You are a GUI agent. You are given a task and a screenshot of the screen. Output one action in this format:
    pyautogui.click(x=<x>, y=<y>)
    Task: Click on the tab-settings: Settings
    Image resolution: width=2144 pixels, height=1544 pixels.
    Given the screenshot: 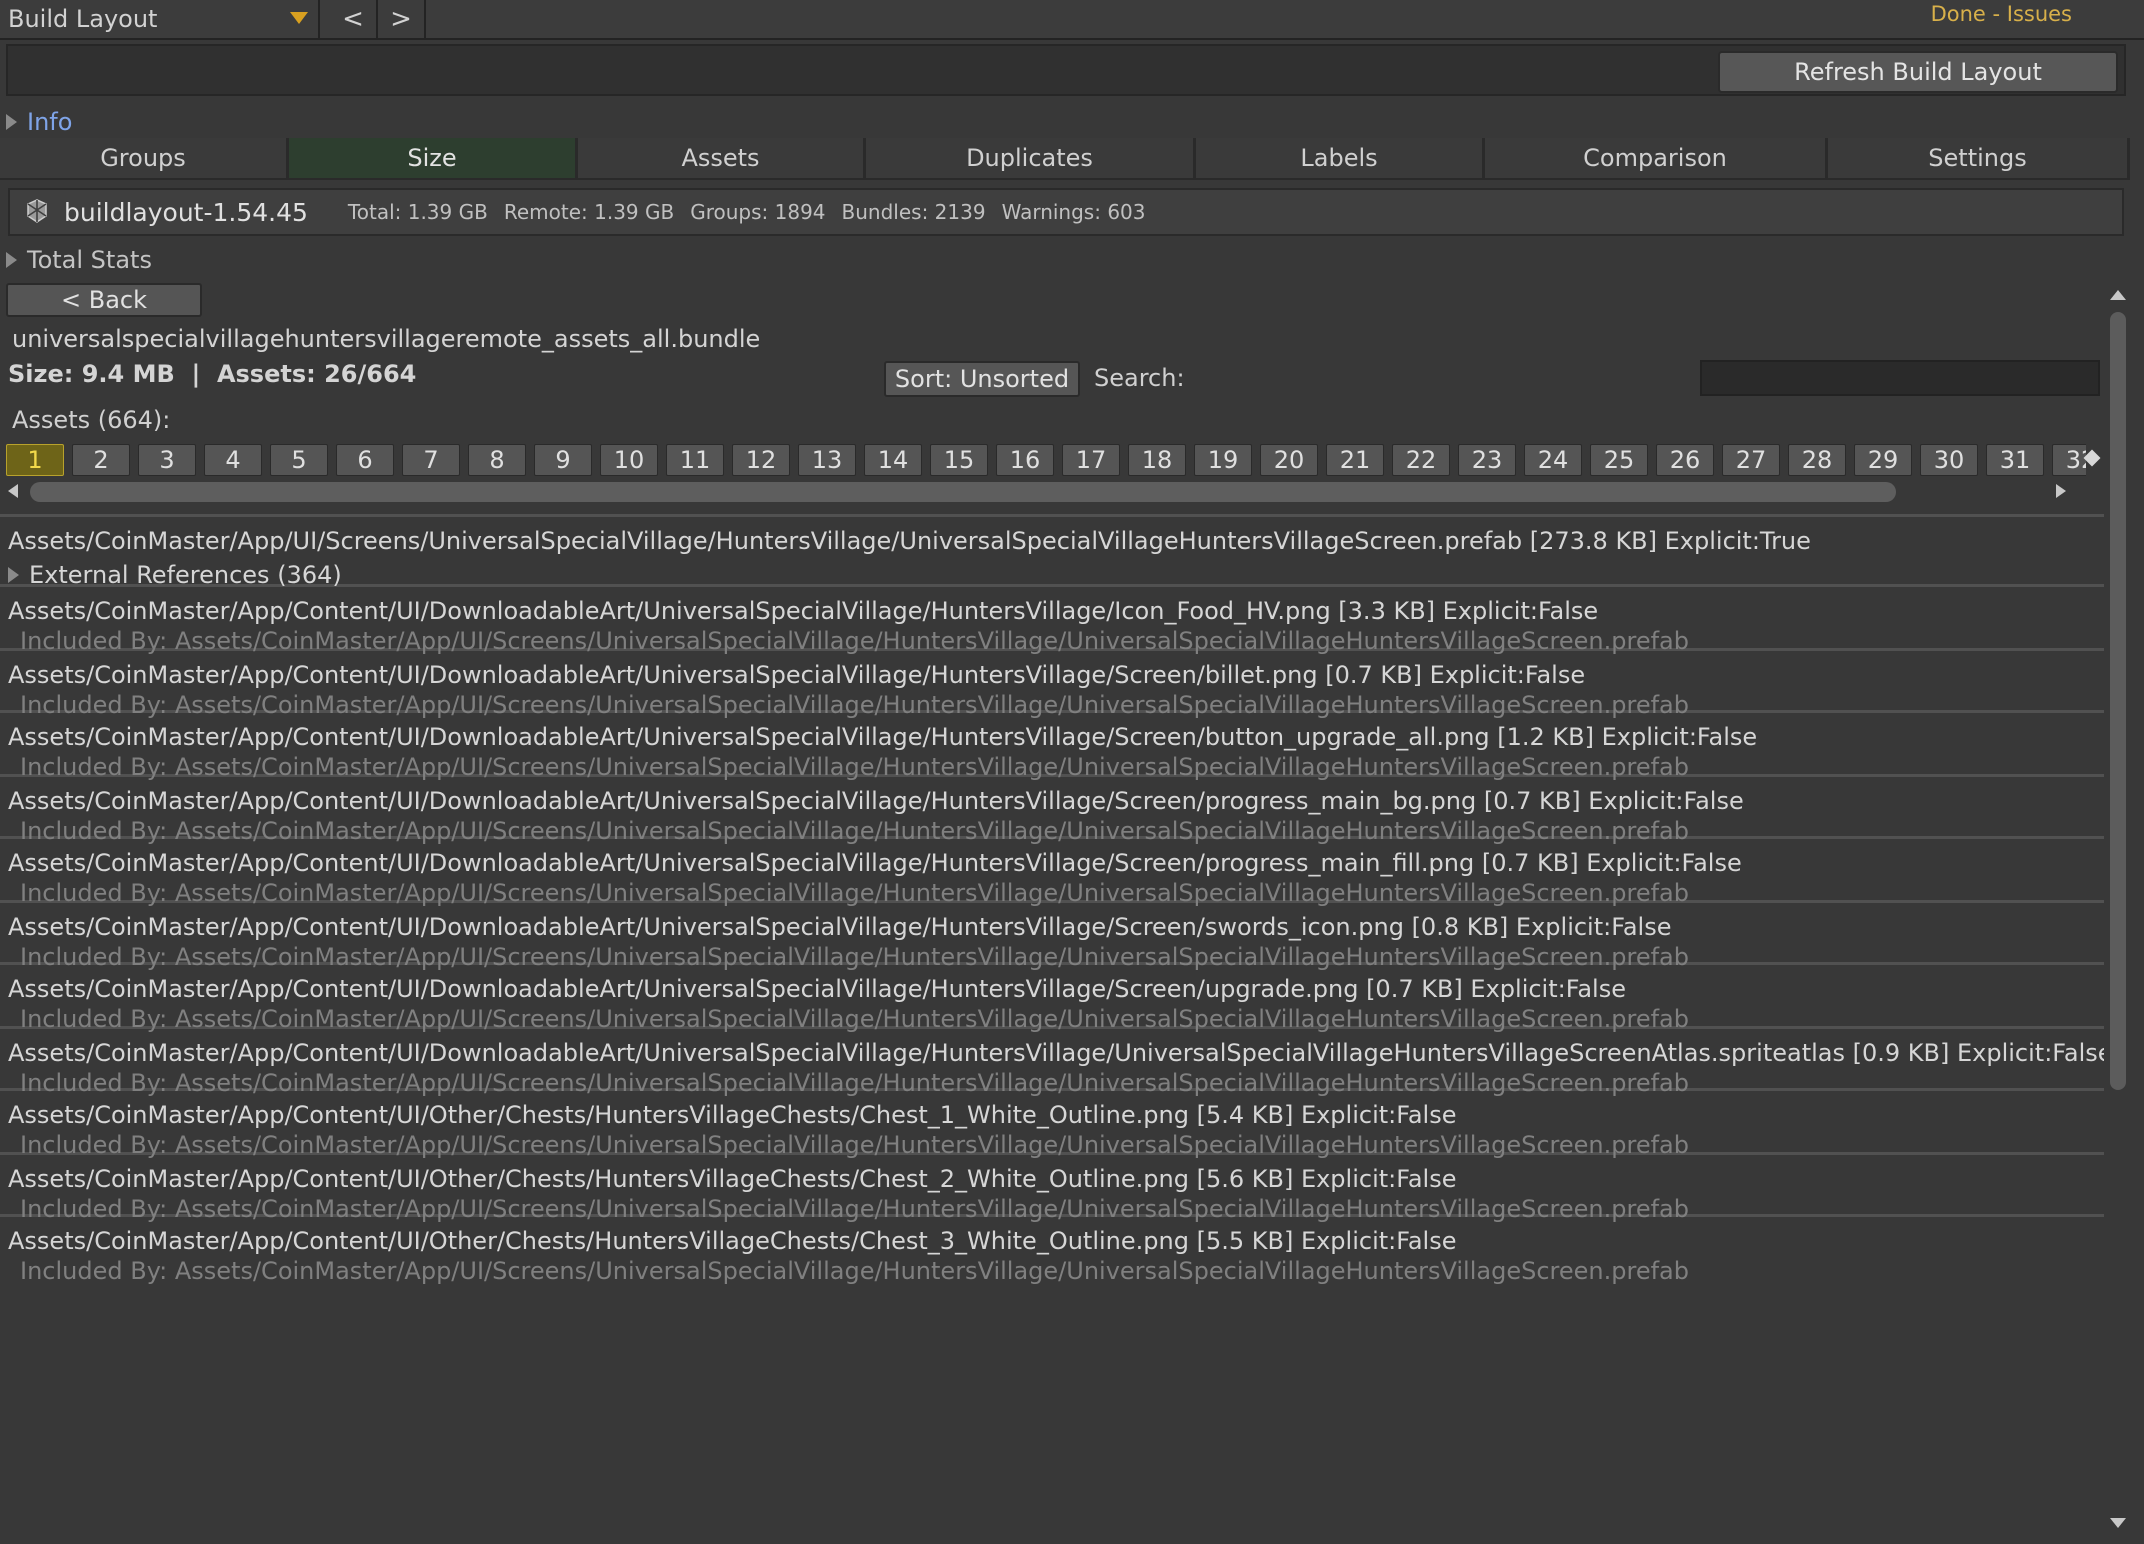 What is the action you would take?
    pyautogui.click(x=1979, y=159)
    